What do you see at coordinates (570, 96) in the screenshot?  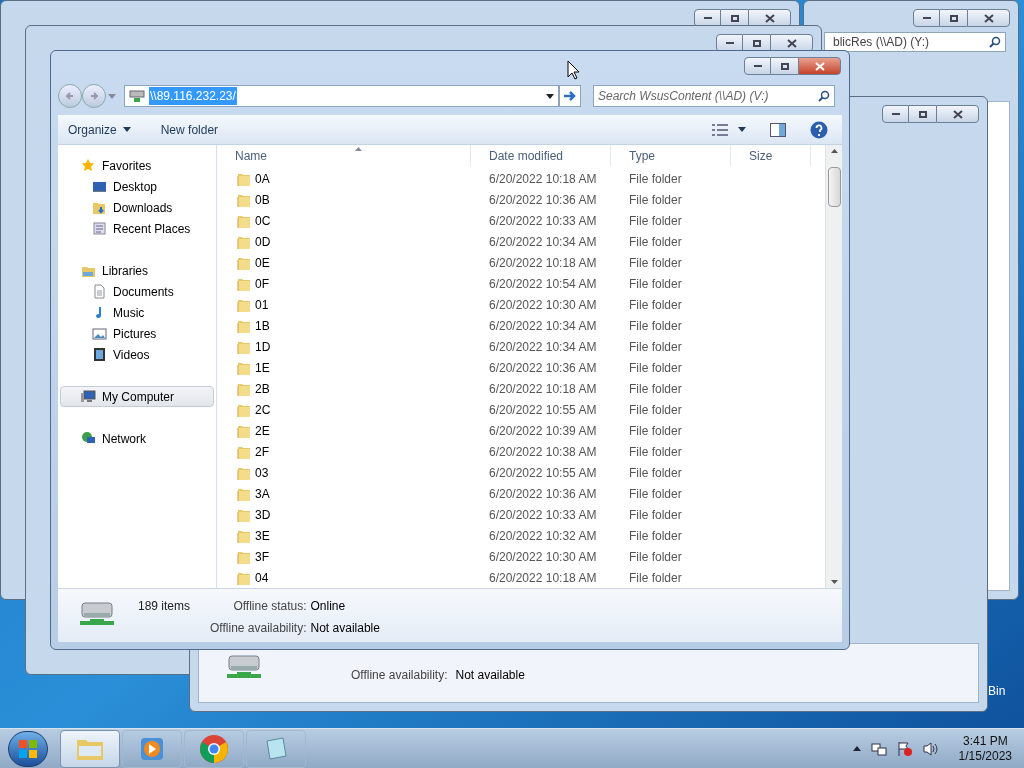 I see `go-button` at bounding box center [570, 96].